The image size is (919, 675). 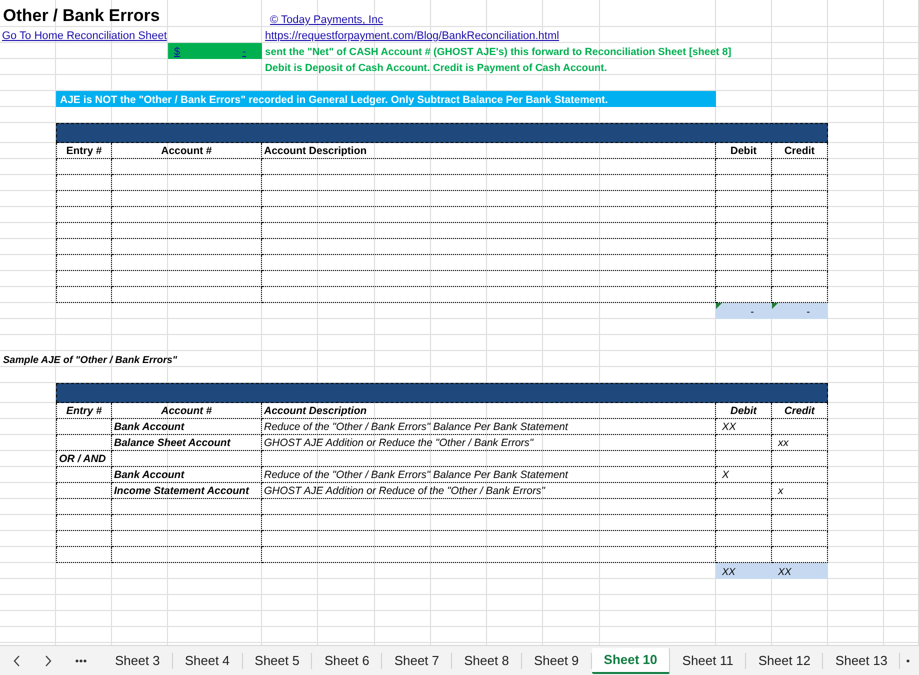 What do you see at coordinates (498, 52) in the screenshot?
I see `note-text: sent the "Net" of CASH Account # (GHOST AJE's) this forward to Reconciliation Sheet [sheet 8]` at bounding box center [498, 52].